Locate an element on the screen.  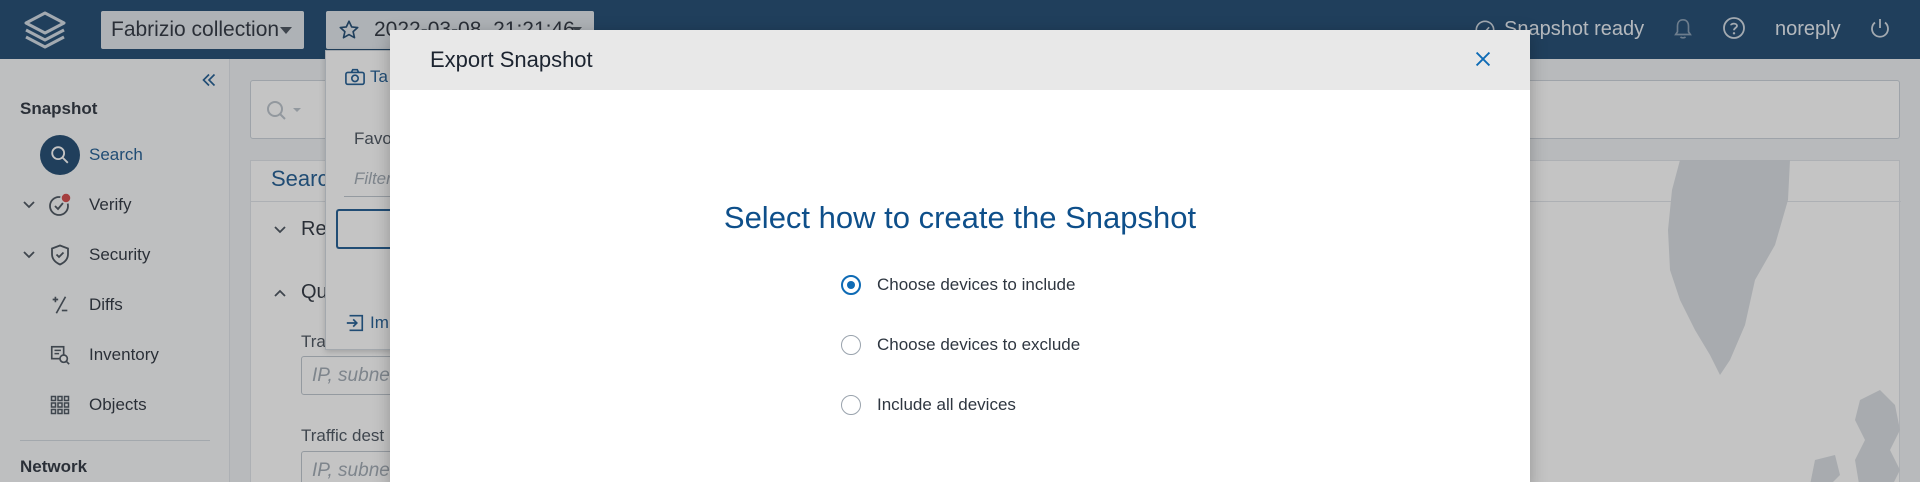
dialog-heading: Select how to create the Snapshot is located at coordinates (960, 217).